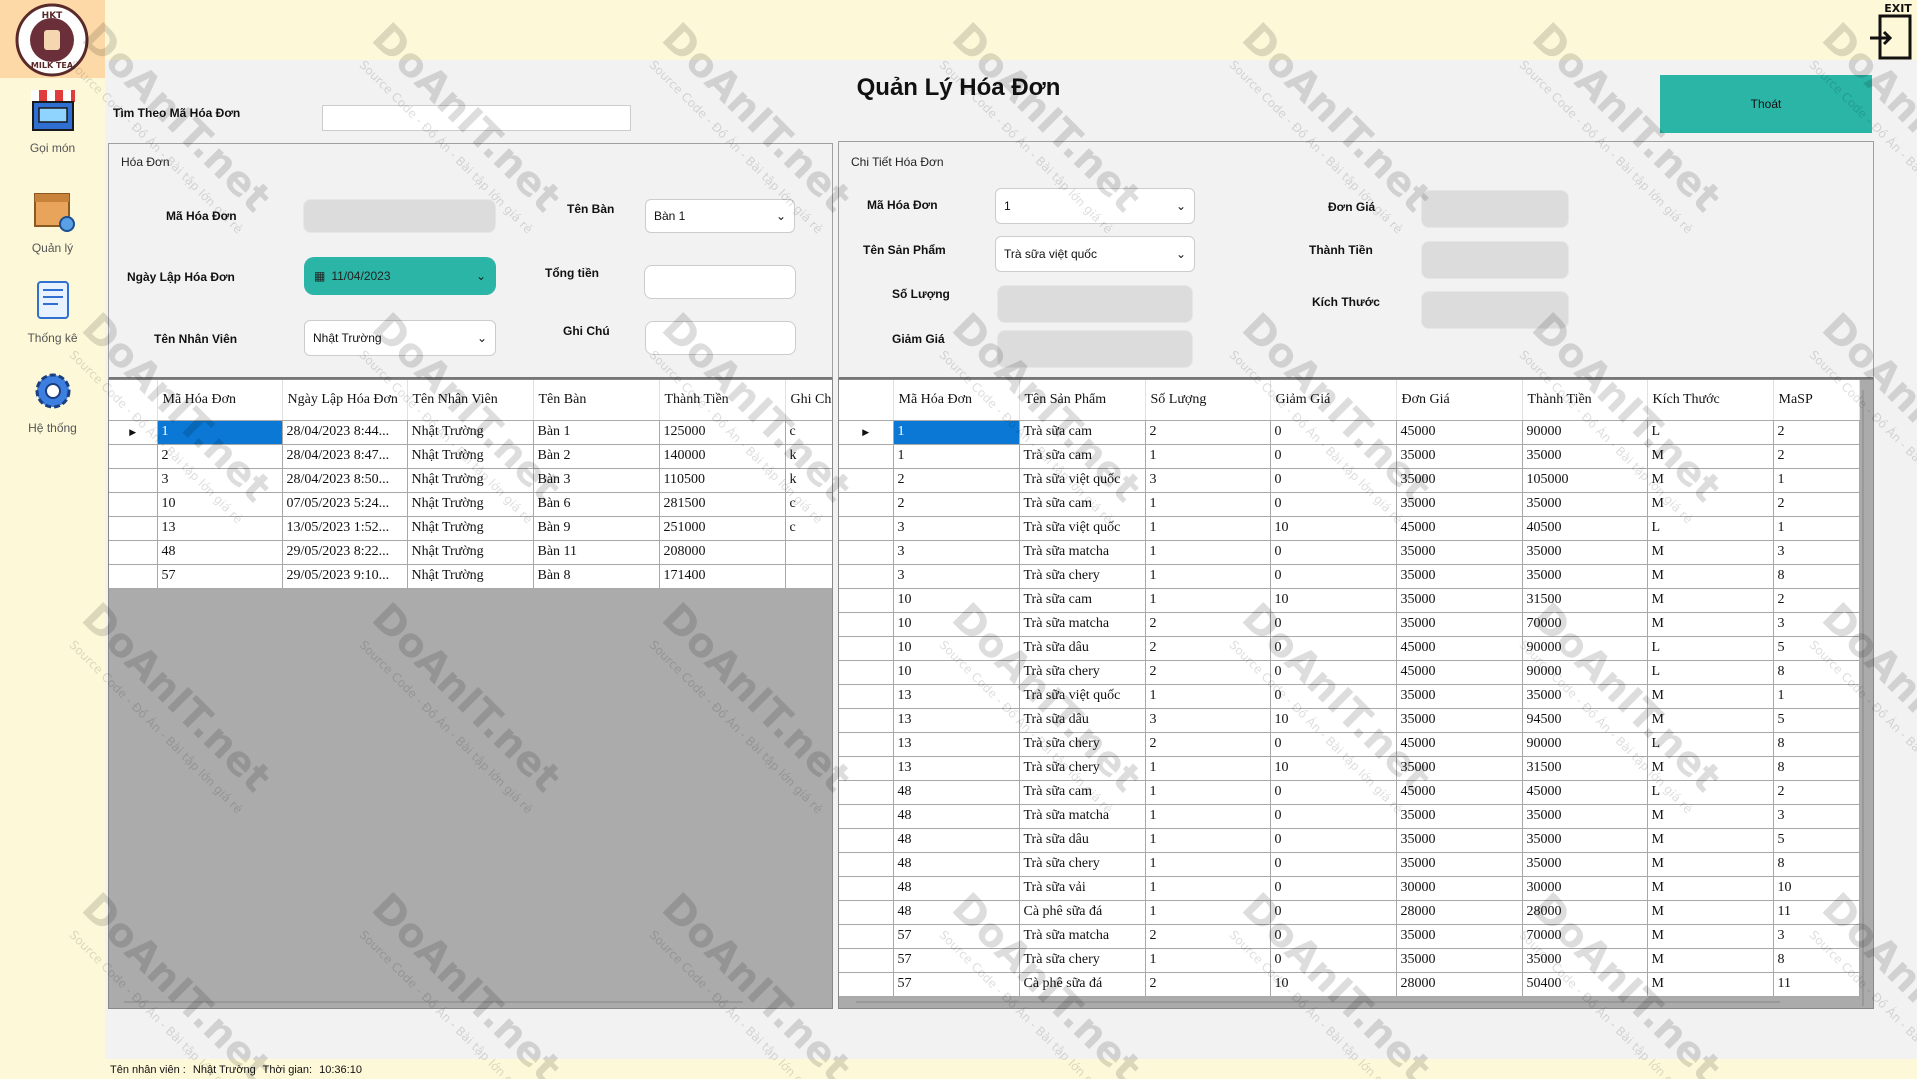  I want to click on table-cell: 50400, so click(1585, 984).